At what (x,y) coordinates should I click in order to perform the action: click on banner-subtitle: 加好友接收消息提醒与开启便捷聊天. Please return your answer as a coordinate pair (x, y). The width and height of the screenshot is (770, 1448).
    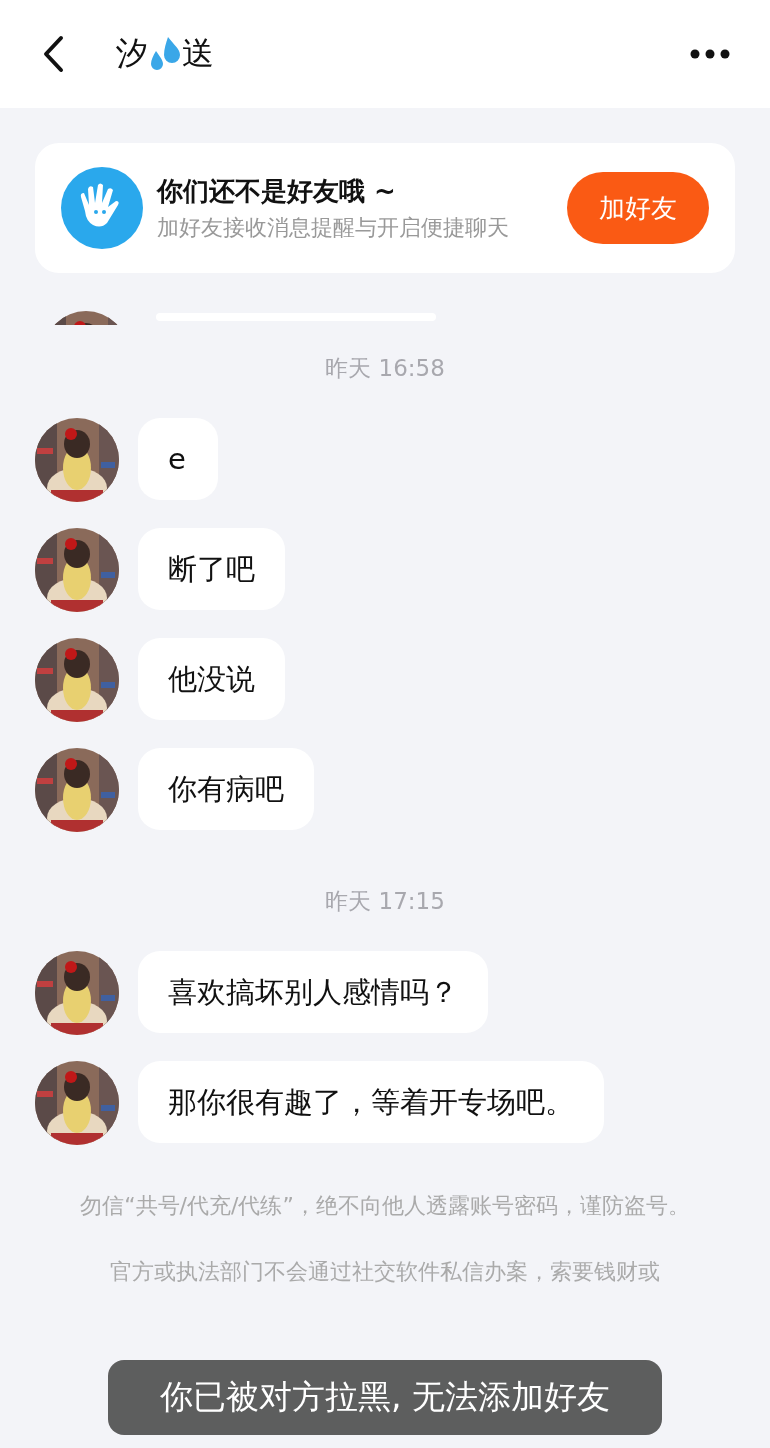
    Looking at the image, I should click on (333, 227).